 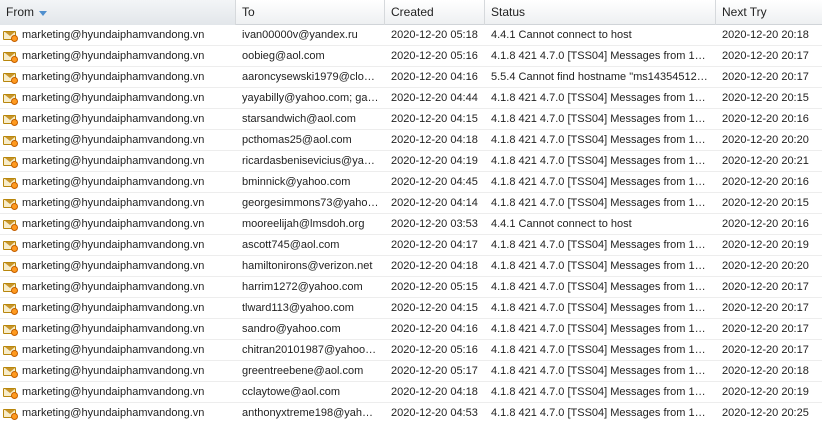 I want to click on cell-created: 2020-12-20 05:15, so click(x=434, y=287).